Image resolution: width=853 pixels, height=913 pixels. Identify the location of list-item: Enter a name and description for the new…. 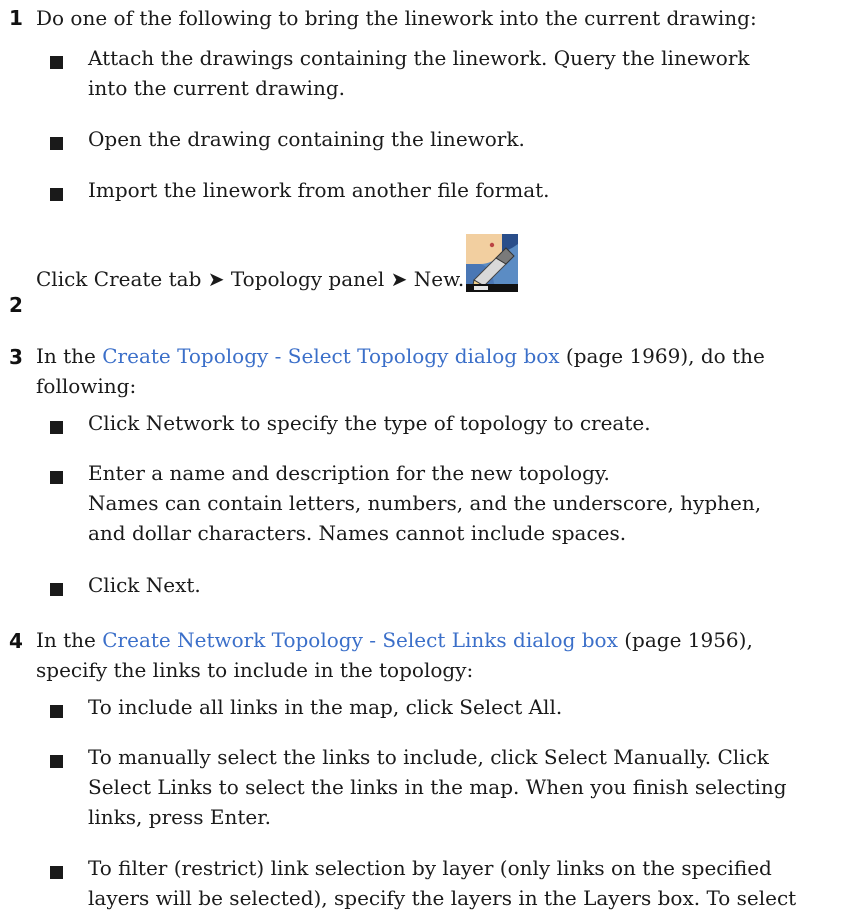
(445, 503).